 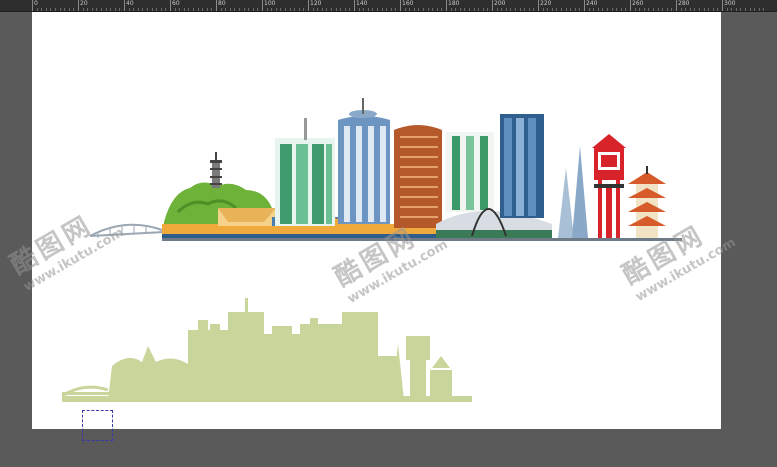 What do you see at coordinates (592, 3) in the screenshot?
I see `ruler-label: 240` at bounding box center [592, 3].